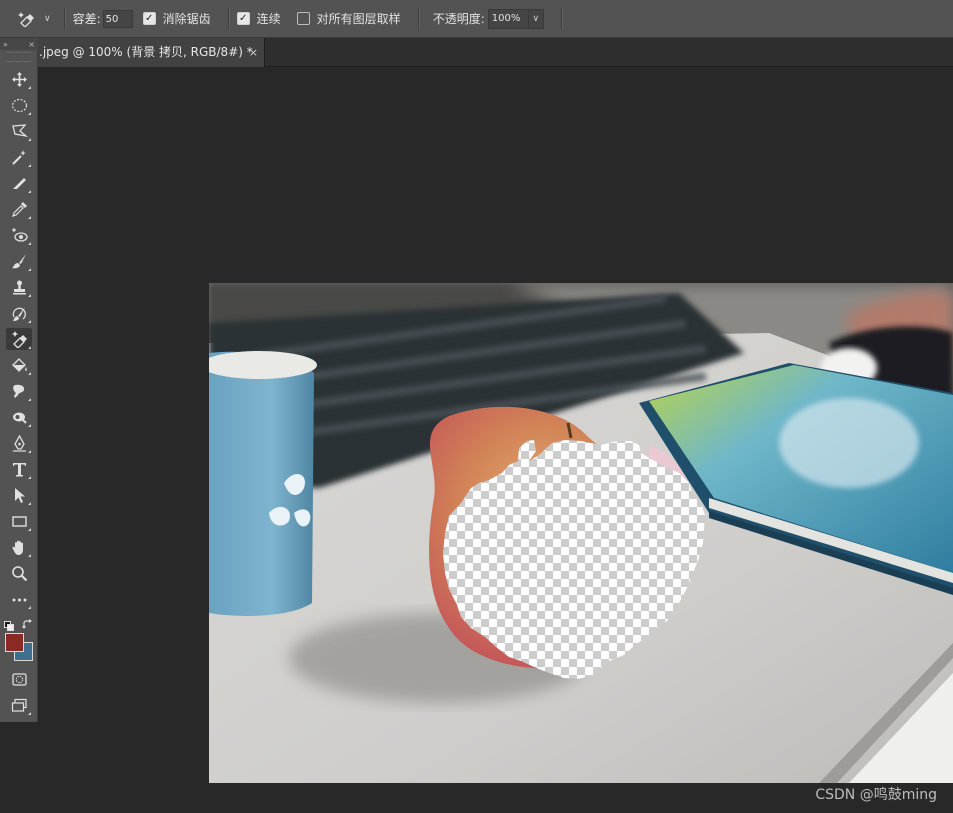 This screenshot has height=813, width=953. I want to click on tools-panel-header: » ×, so click(19, 44).